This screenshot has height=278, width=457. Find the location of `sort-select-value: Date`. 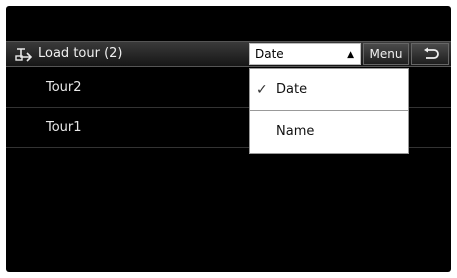

sort-select-value: Date is located at coordinates (269, 54).